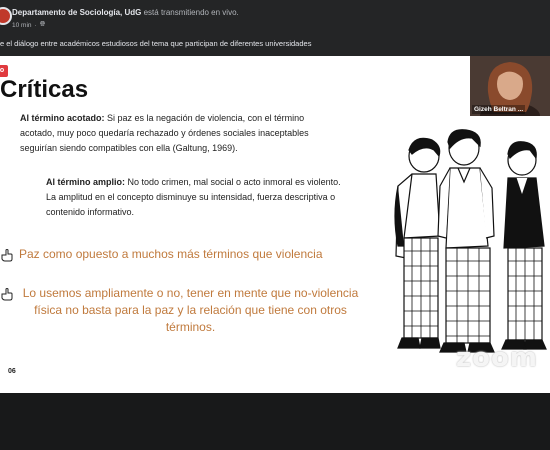  Describe the element at coordinates (497, 358) in the screenshot. I see `zoom-watermark: zoom` at that location.